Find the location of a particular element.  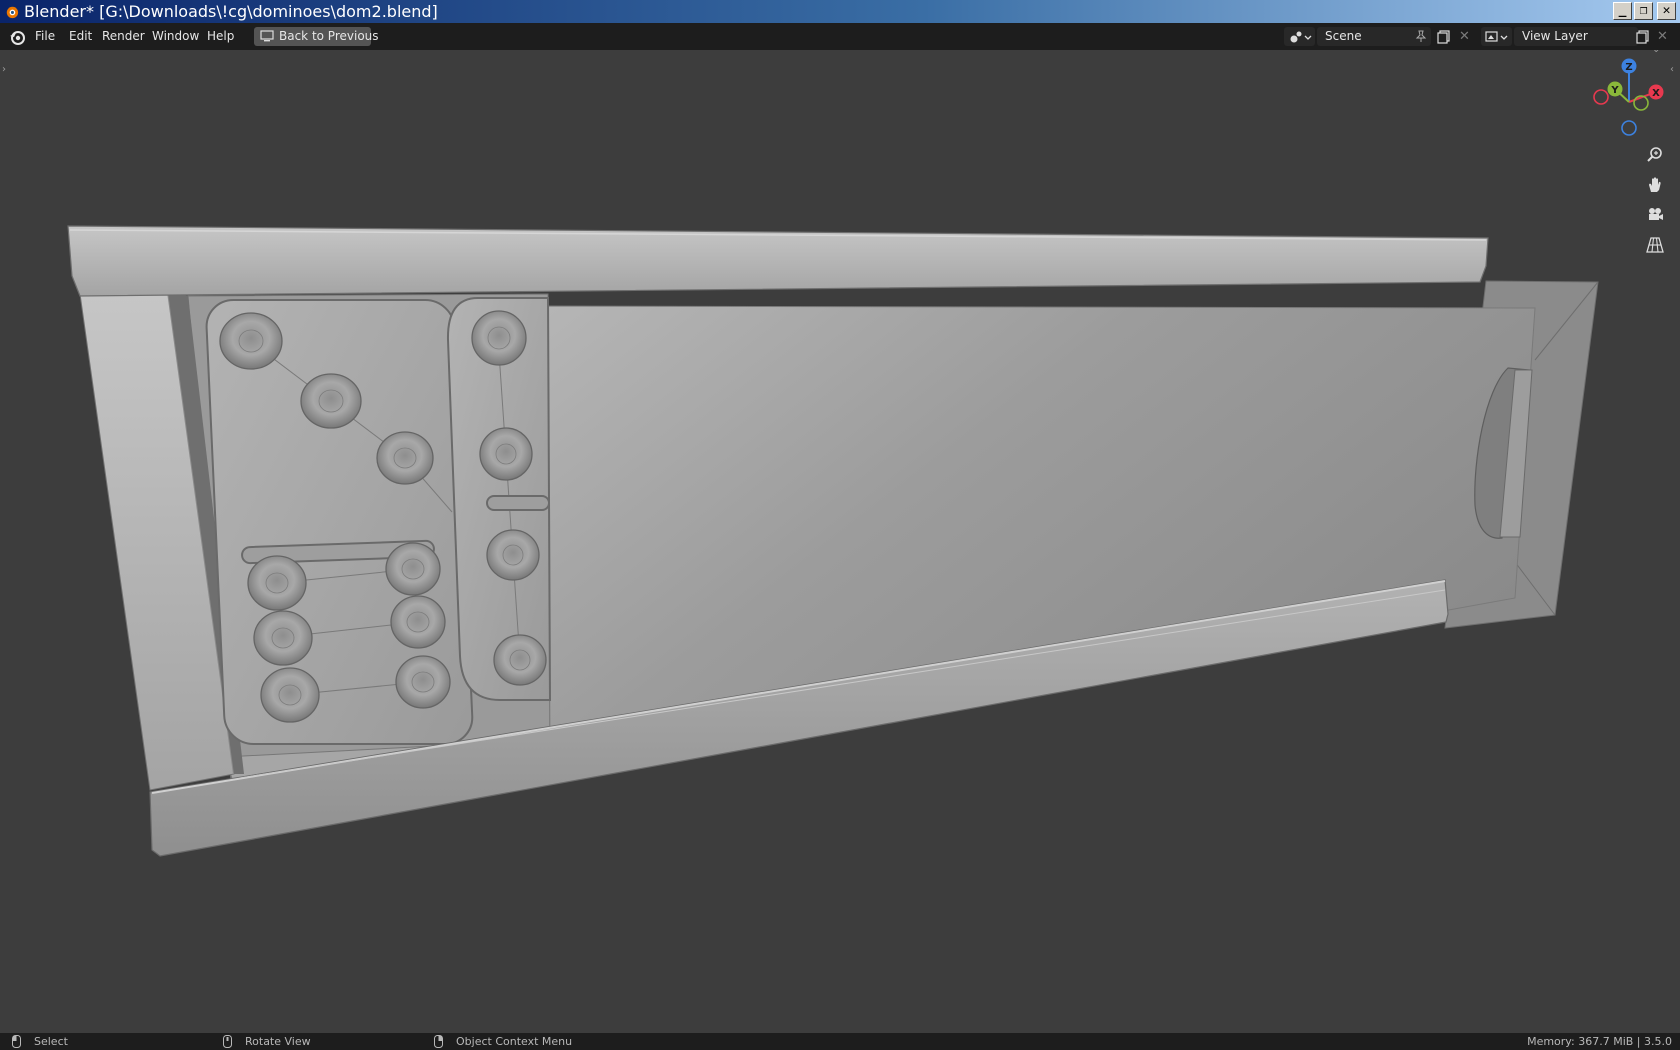

scene-browse-dropdown is located at coordinates (1299, 36).